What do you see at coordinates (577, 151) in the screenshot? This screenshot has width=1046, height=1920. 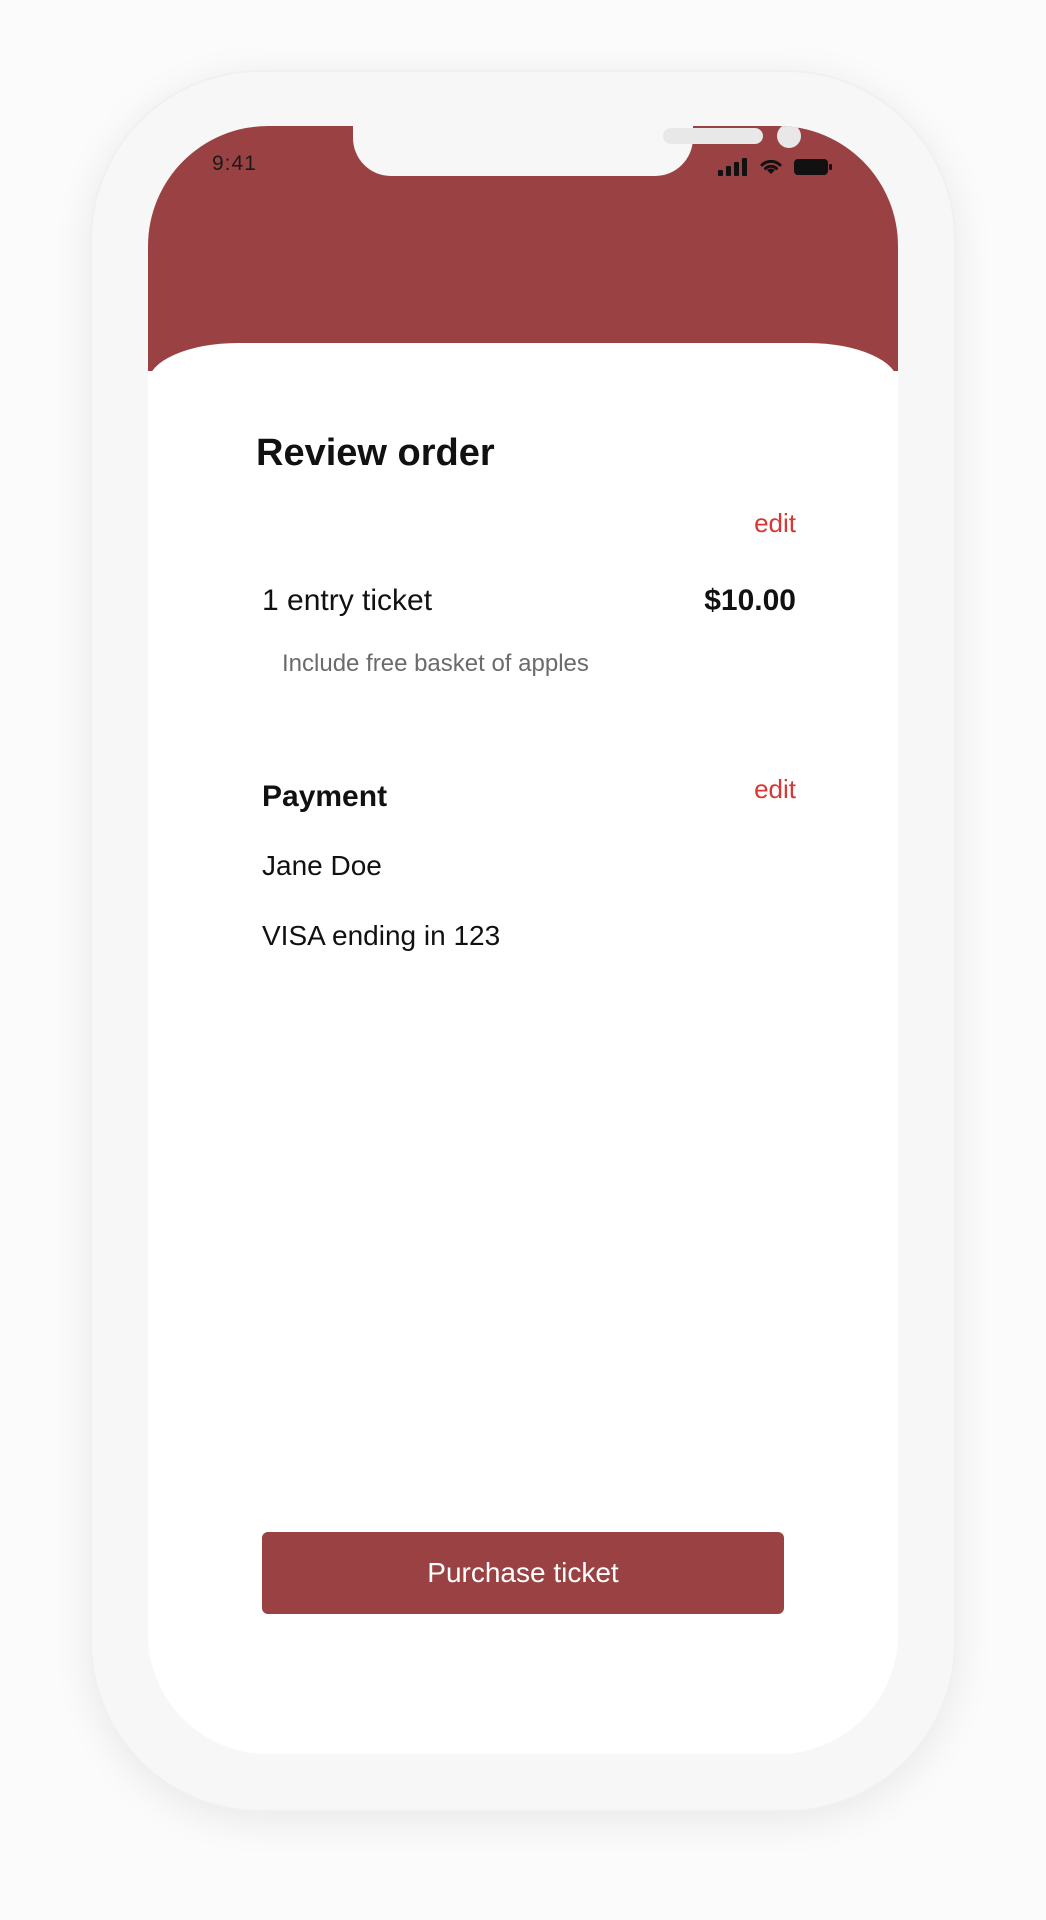 I see `device-notch` at bounding box center [577, 151].